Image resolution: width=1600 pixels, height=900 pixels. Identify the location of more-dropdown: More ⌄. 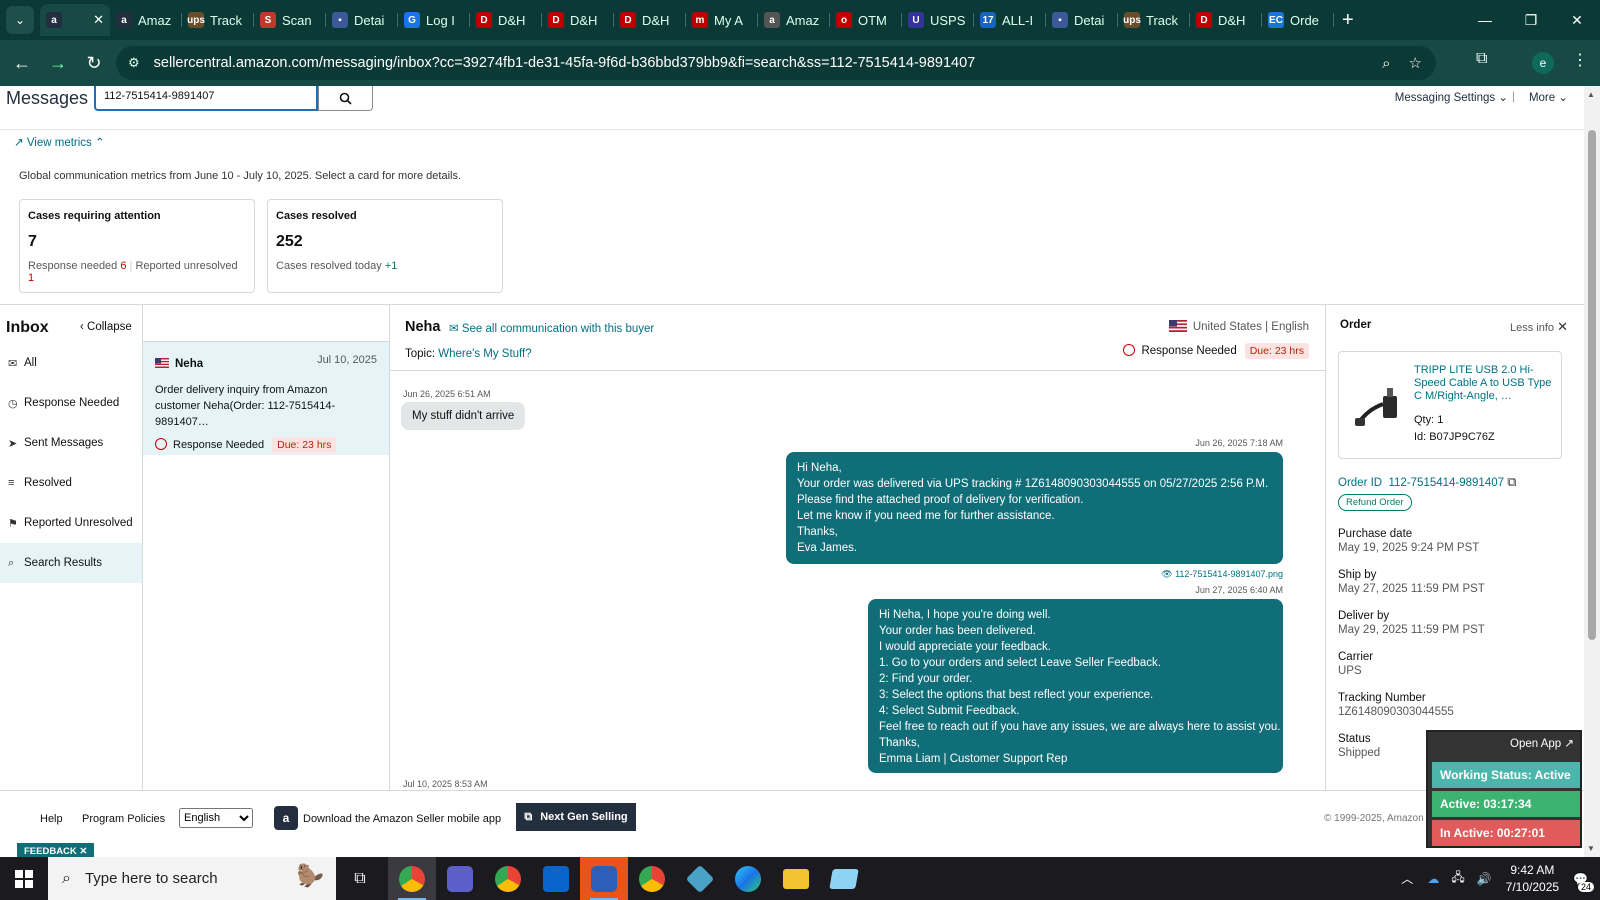
(1548, 97).